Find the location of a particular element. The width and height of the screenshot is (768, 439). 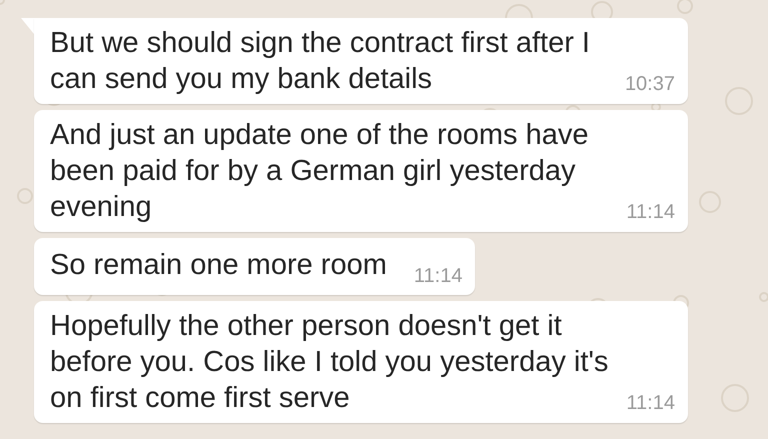

message-text: So remain one more room is located at coordinates (218, 265).